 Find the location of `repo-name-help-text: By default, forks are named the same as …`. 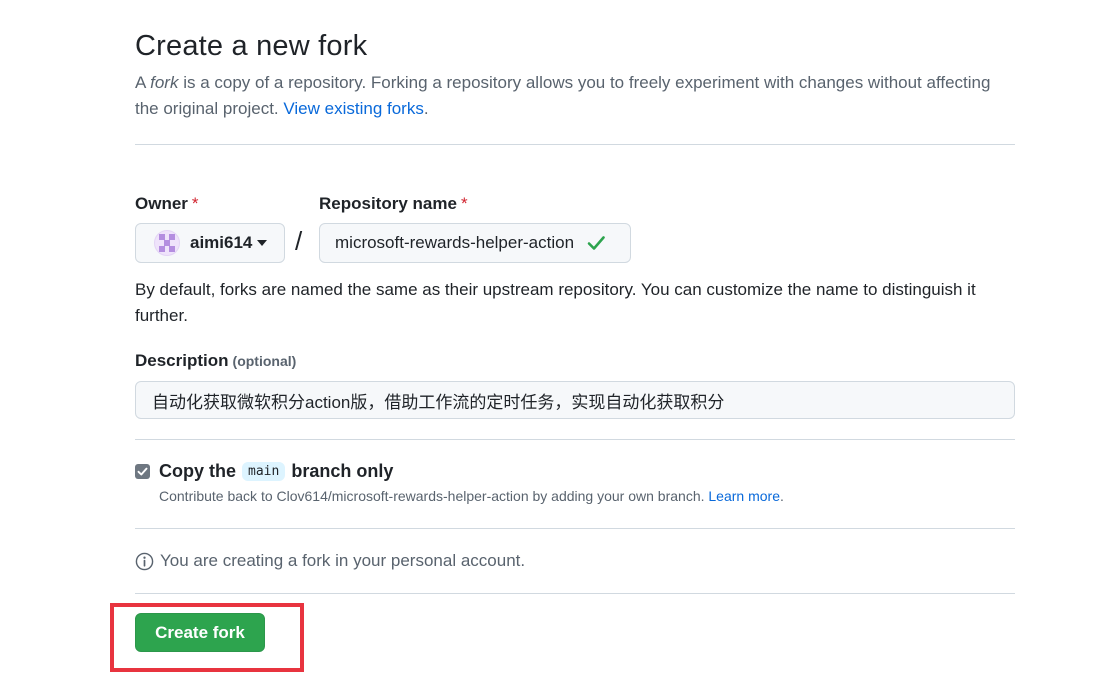

repo-name-help-text: By default, forks are named the same as … is located at coordinates (555, 302).